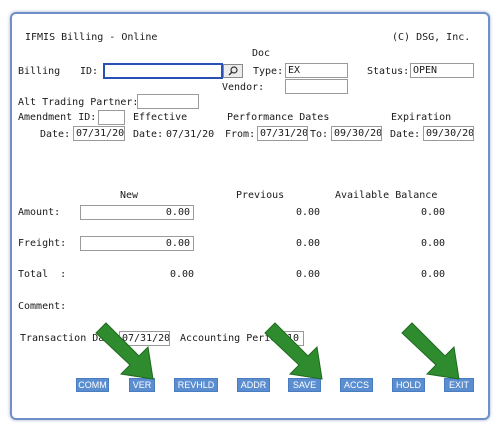  Describe the element at coordinates (421, 117) in the screenshot. I see `expiration-label: Expiration` at that location.